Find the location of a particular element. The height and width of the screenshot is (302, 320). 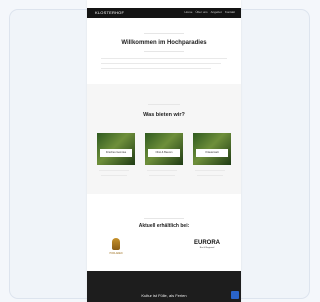

chat-badge-icon is located at coordinates (235, 295).